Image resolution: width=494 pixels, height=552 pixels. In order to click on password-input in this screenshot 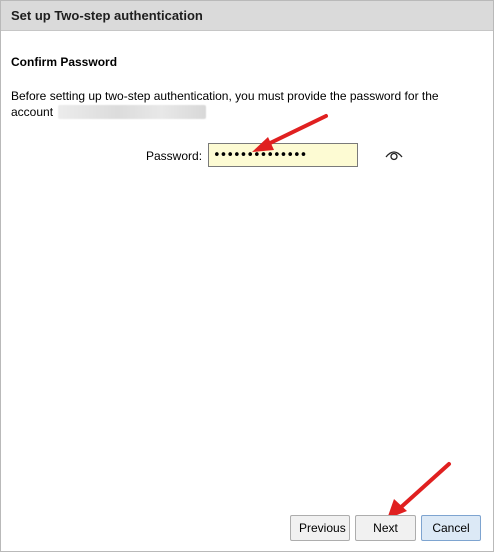, I will do `click(297, 155)`.